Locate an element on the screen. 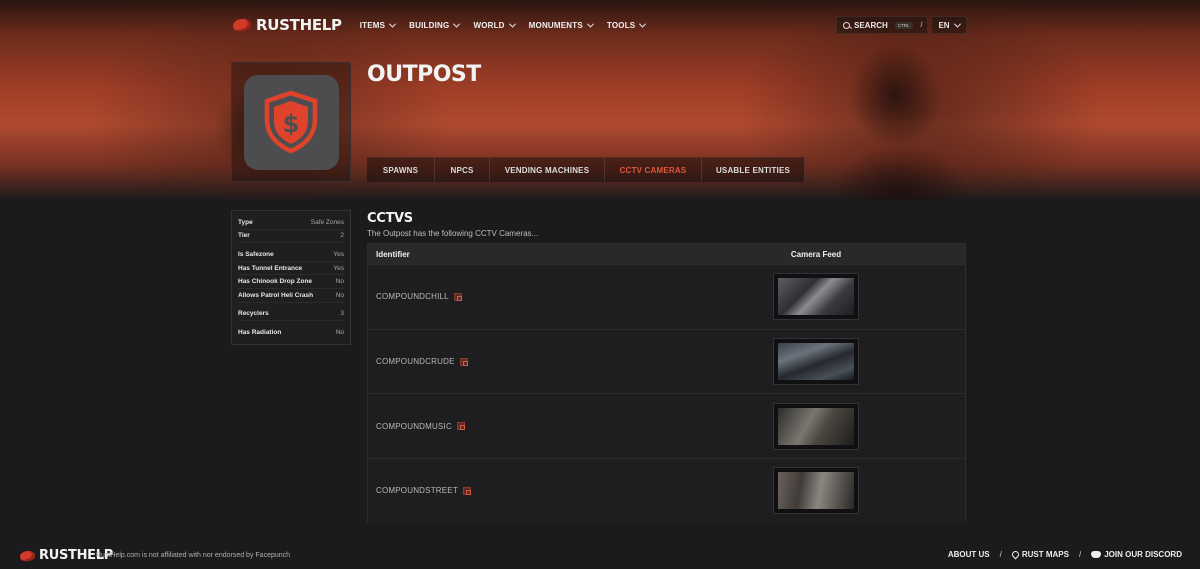 The width and height of the screenshot is (1200, 569). nav-items: ITEMS is located at coordinates (378, 25).